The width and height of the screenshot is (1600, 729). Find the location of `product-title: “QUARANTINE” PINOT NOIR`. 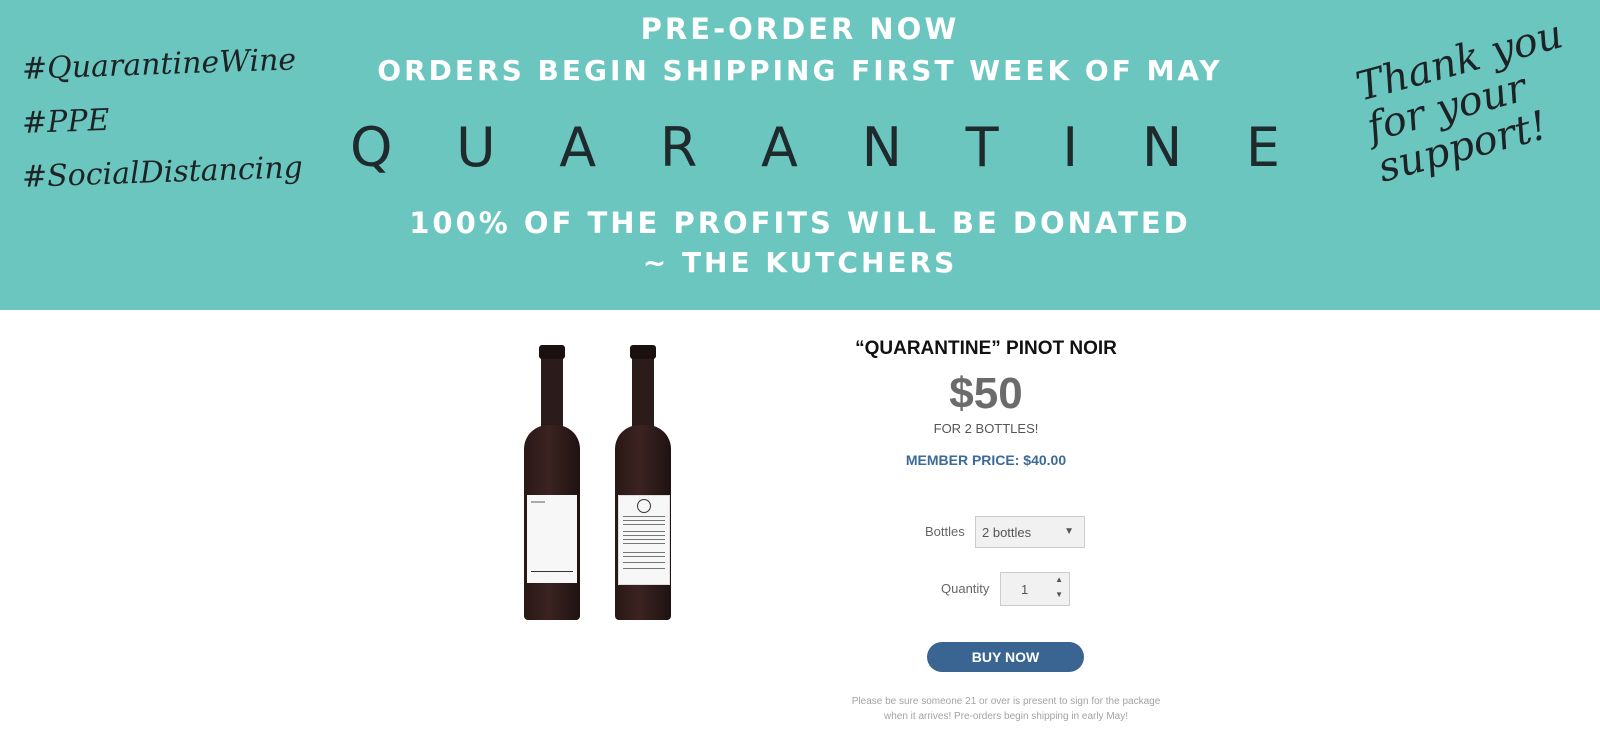

product-title: “QUARANTINE” PINOT NOIR is located at coordinates (986, 348).